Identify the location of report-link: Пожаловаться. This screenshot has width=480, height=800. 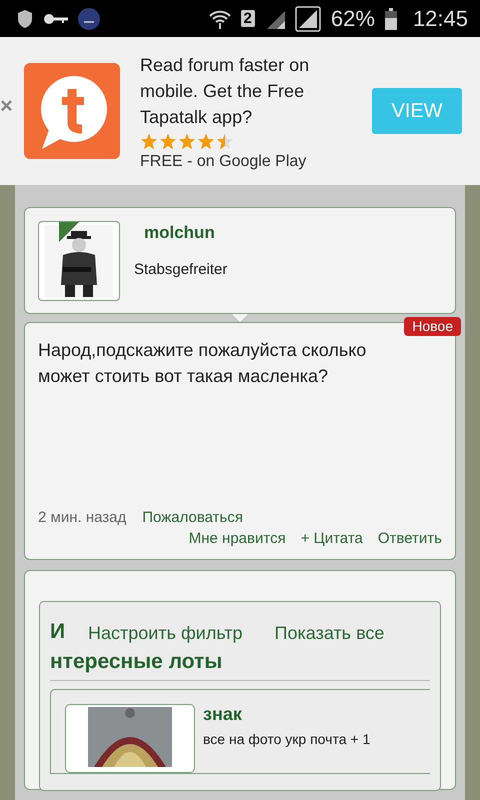
(192, 517).